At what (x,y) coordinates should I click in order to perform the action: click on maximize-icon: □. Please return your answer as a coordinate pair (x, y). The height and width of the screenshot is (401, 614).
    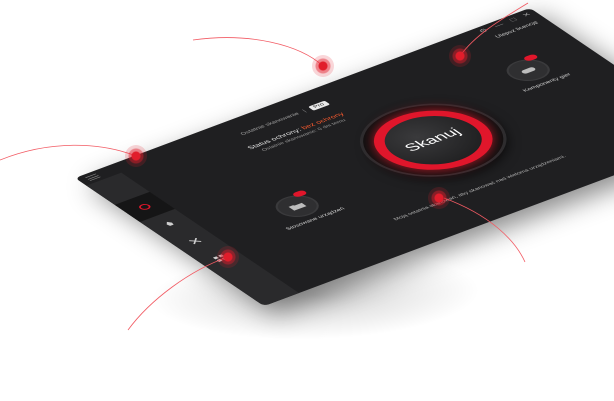
    Looking at the image, I should click on (513, 20).